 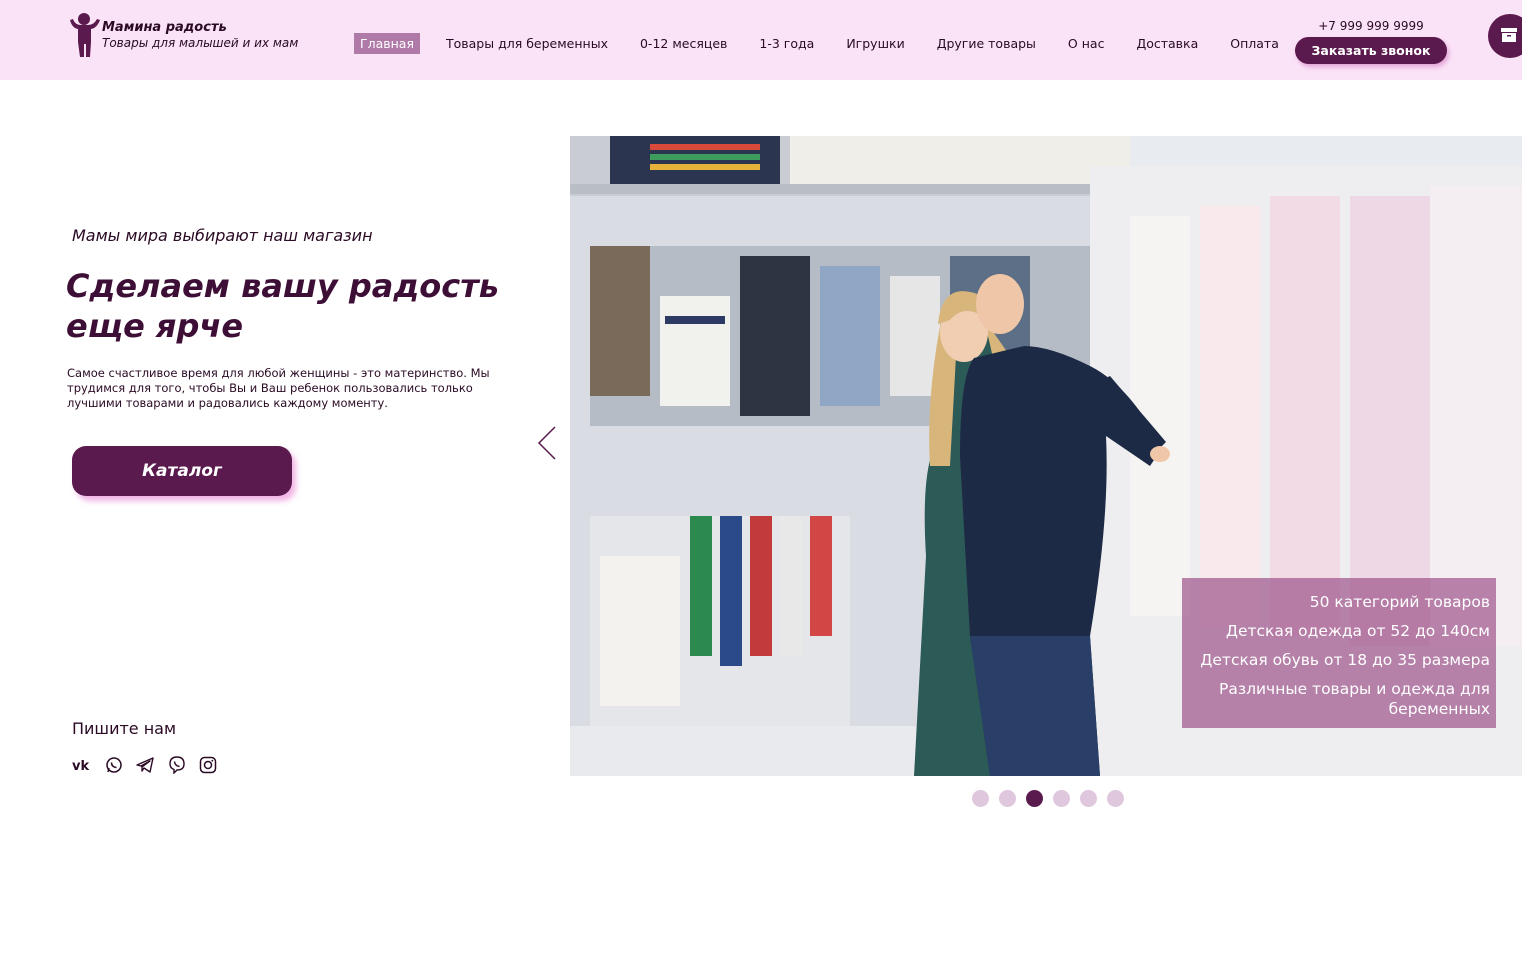 What do you see at coordinates (1167, 43) in the screenshot?
I see `nav-item-delivery: Доставка` at bounding box center [1167, 43].